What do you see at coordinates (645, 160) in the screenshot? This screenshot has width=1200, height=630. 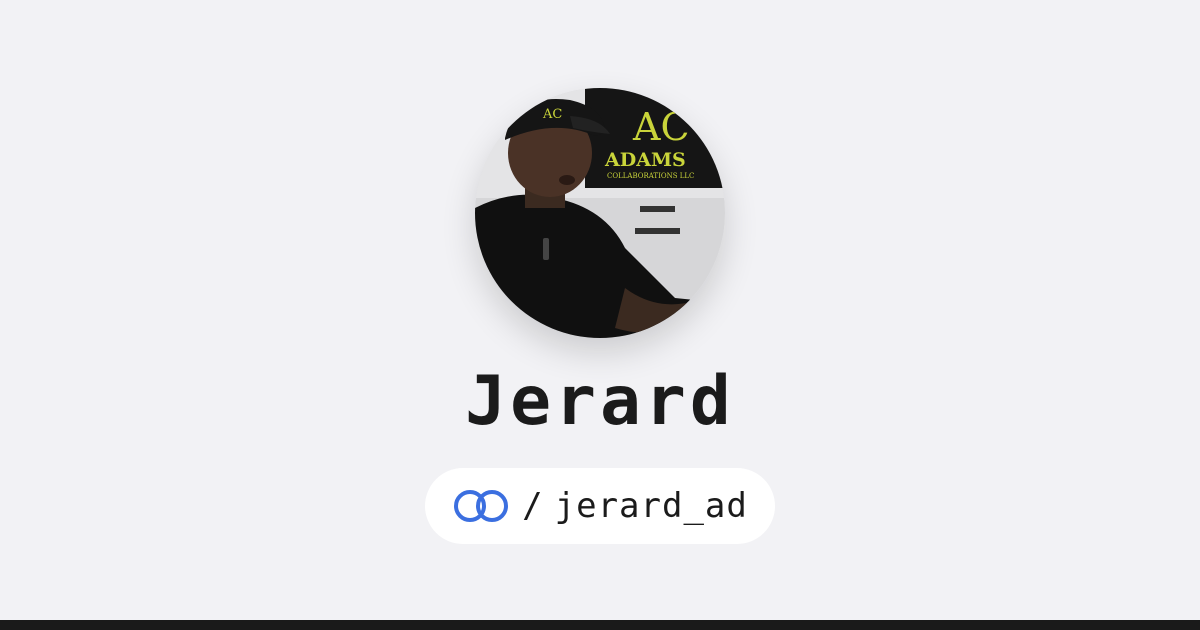 I see `sign-title: ADAMS` at bounding box center [645, 160].